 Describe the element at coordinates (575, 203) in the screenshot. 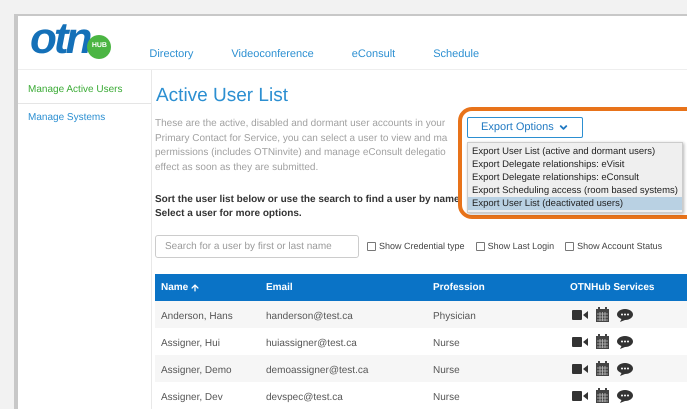

I see `export-menu-item: Export User List (deactivated users)` at that location.